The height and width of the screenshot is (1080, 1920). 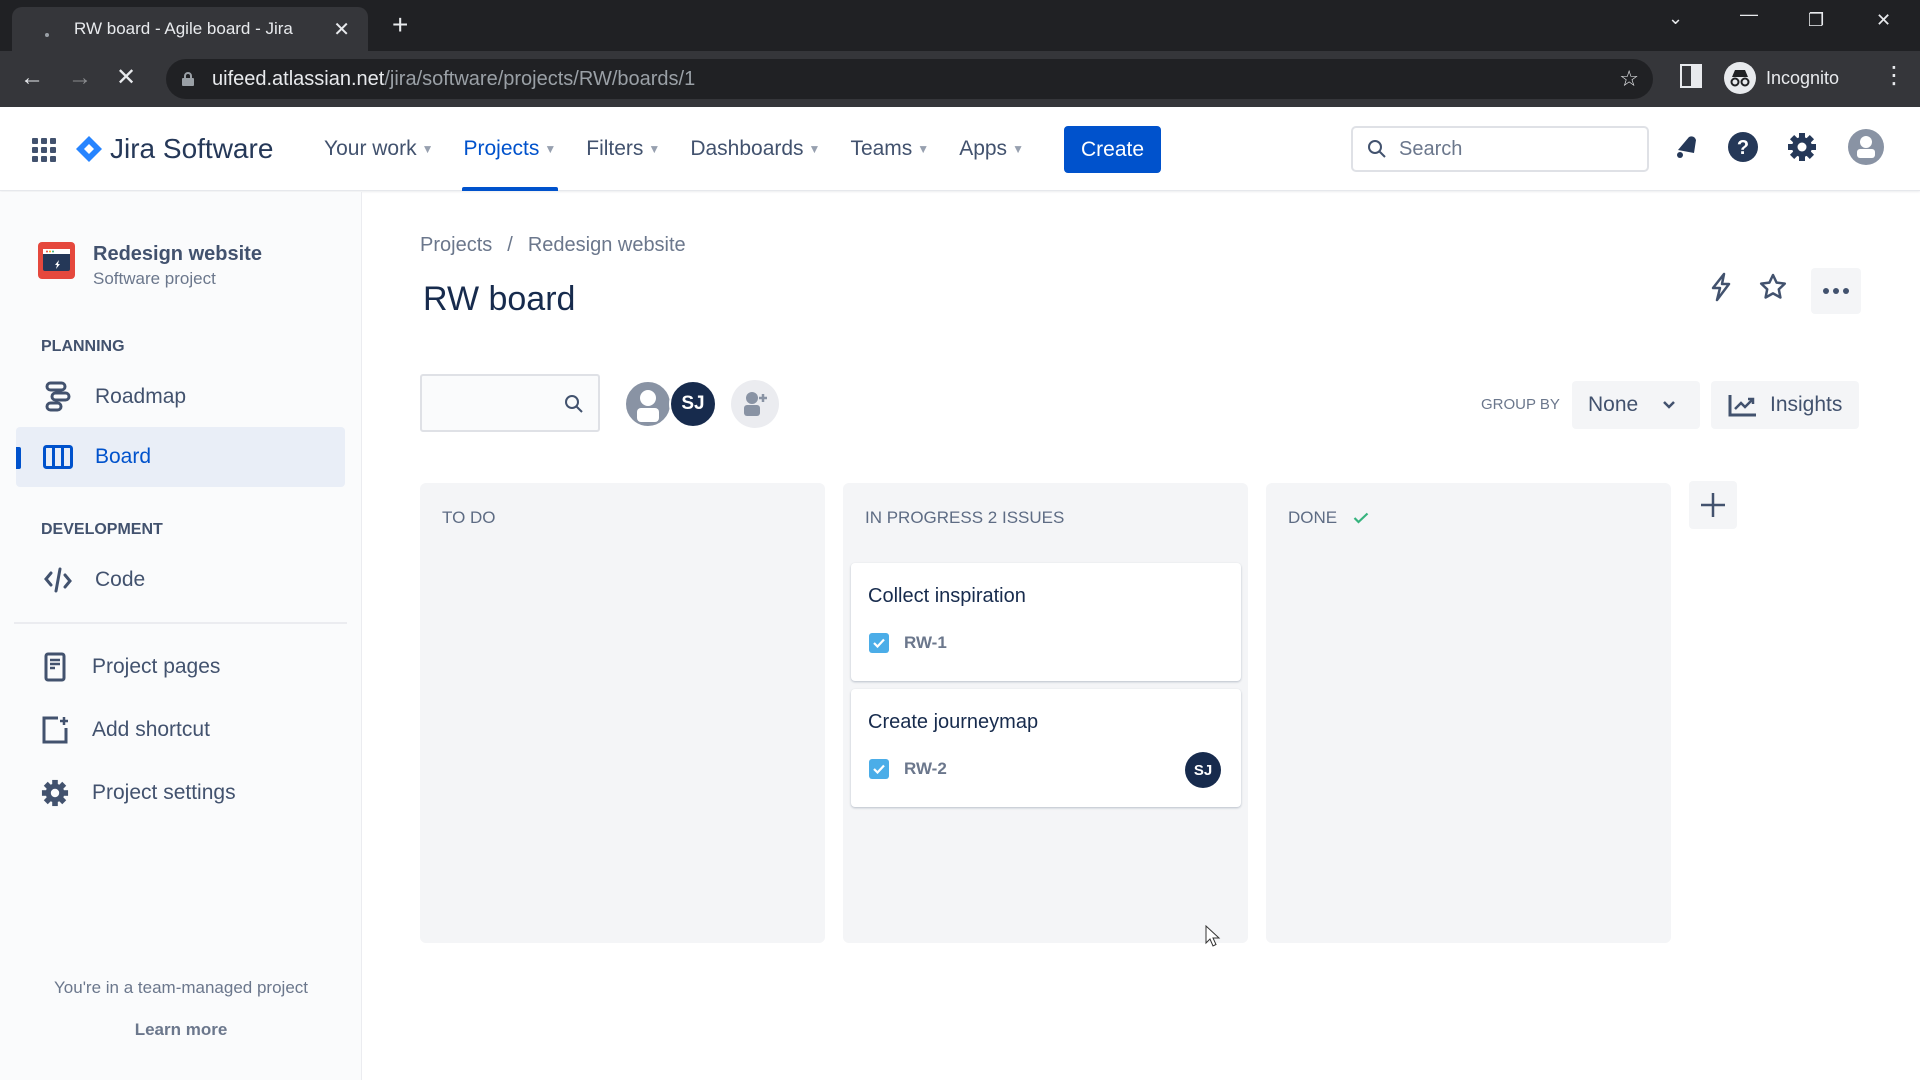 I want to click on jira-diamond-icon, so click(x=89, y=149).